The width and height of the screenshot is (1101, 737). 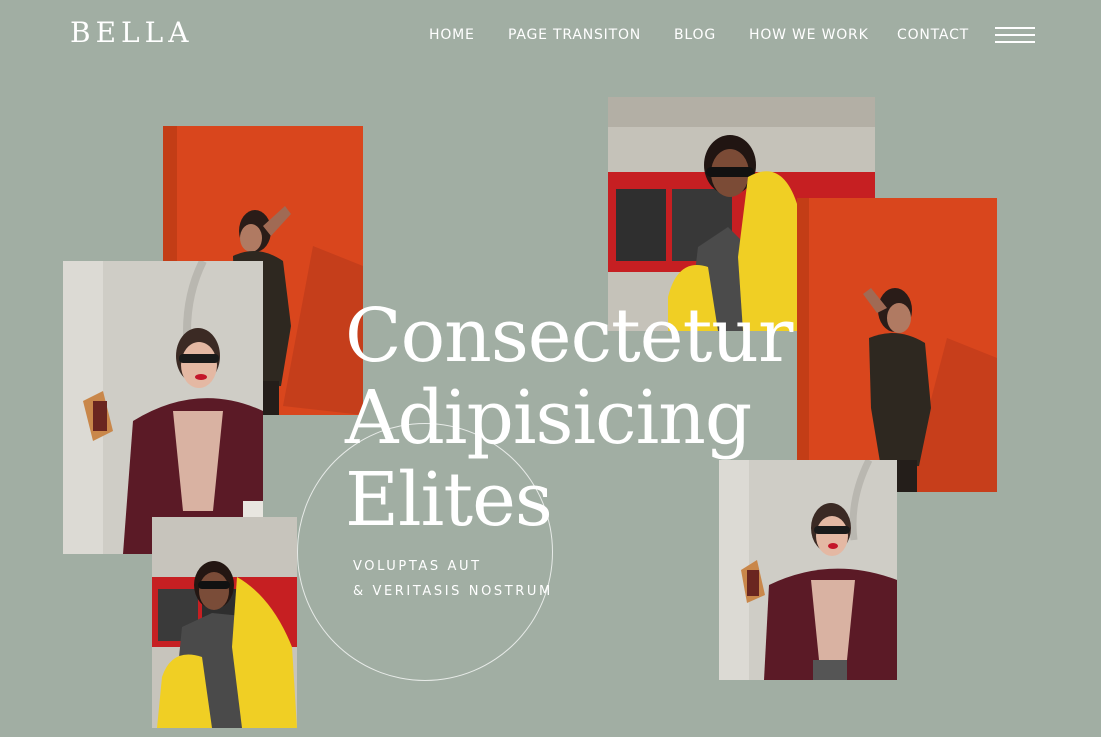 What do you see at coordinates (453, 591) in the screenshot?
I see `hero-subtitle-line-2: & VERITASIS NOSTRUM` at bounding box center [453, 591].